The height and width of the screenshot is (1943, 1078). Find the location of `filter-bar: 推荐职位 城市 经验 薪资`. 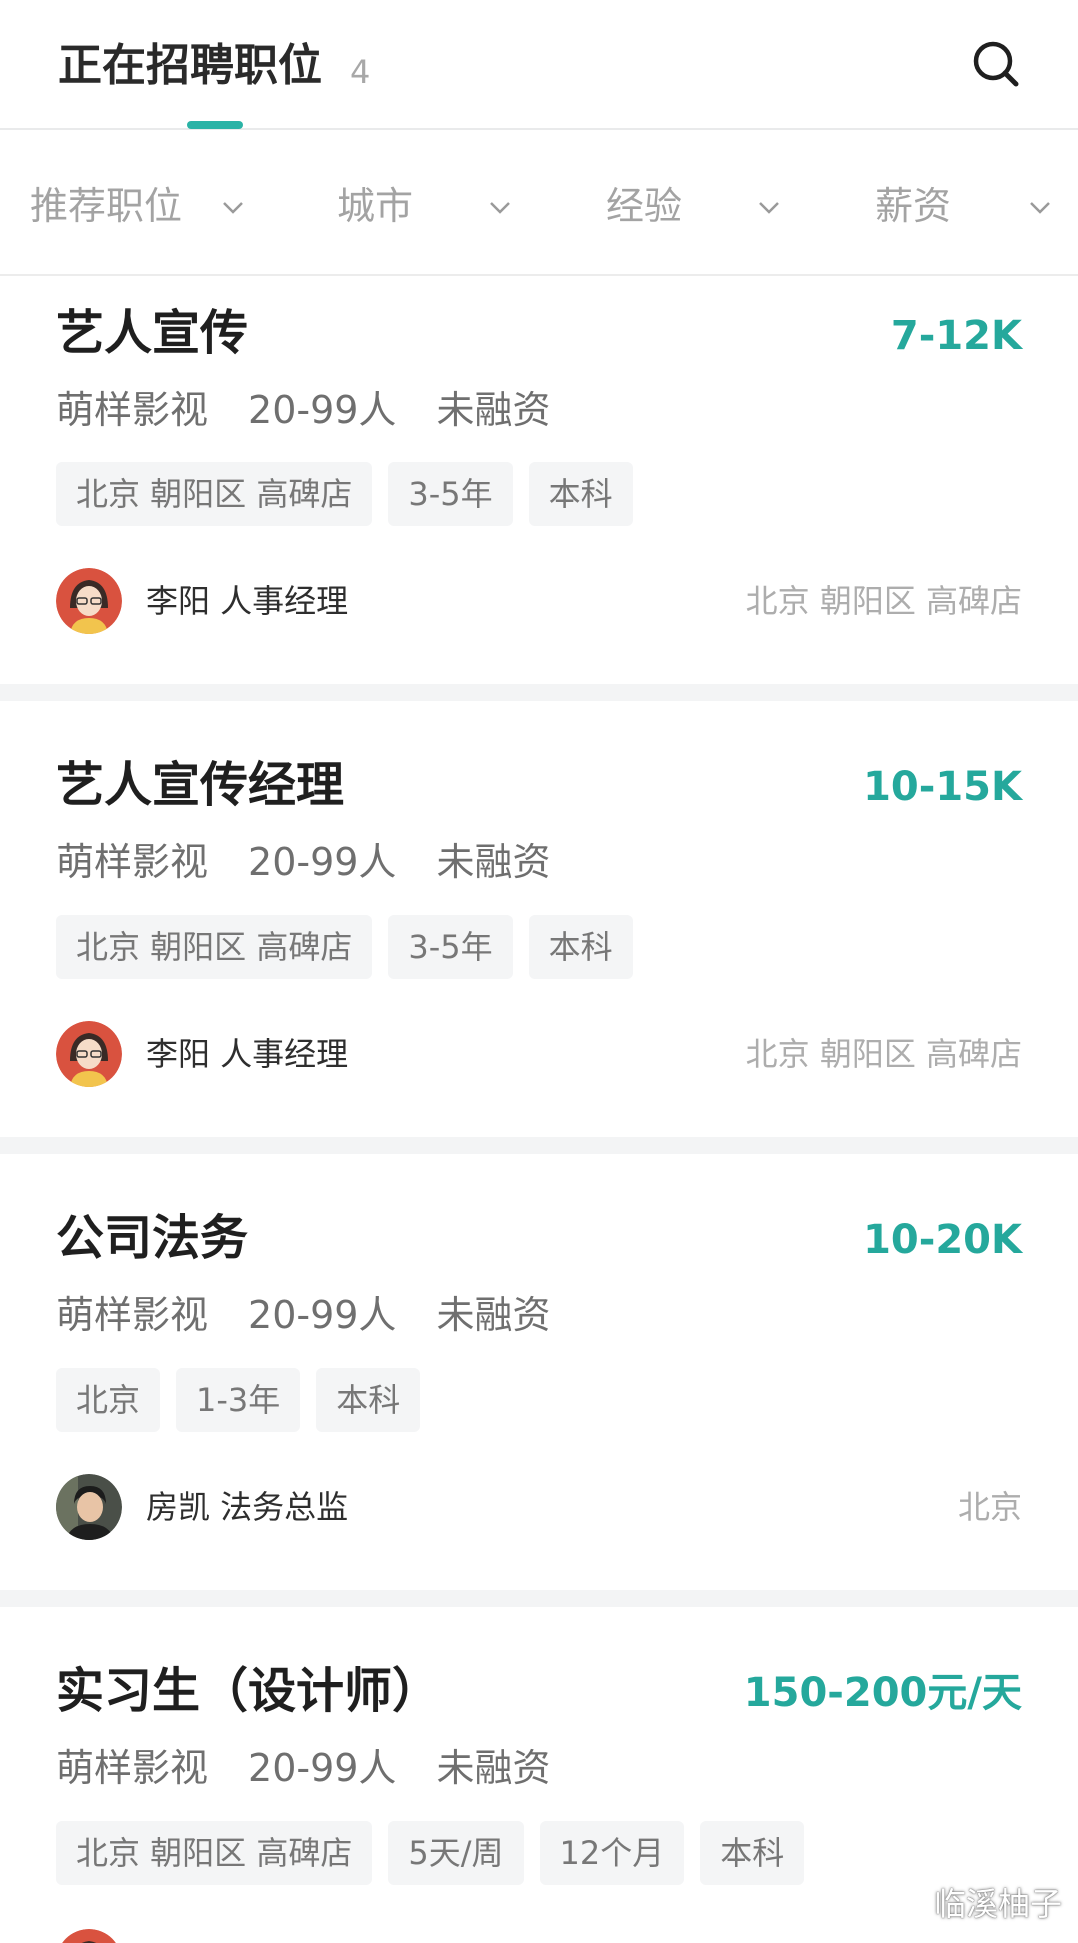

filter-bar: 推荐职位 城市 经验 薪资 is located at coordinates (539, 203).